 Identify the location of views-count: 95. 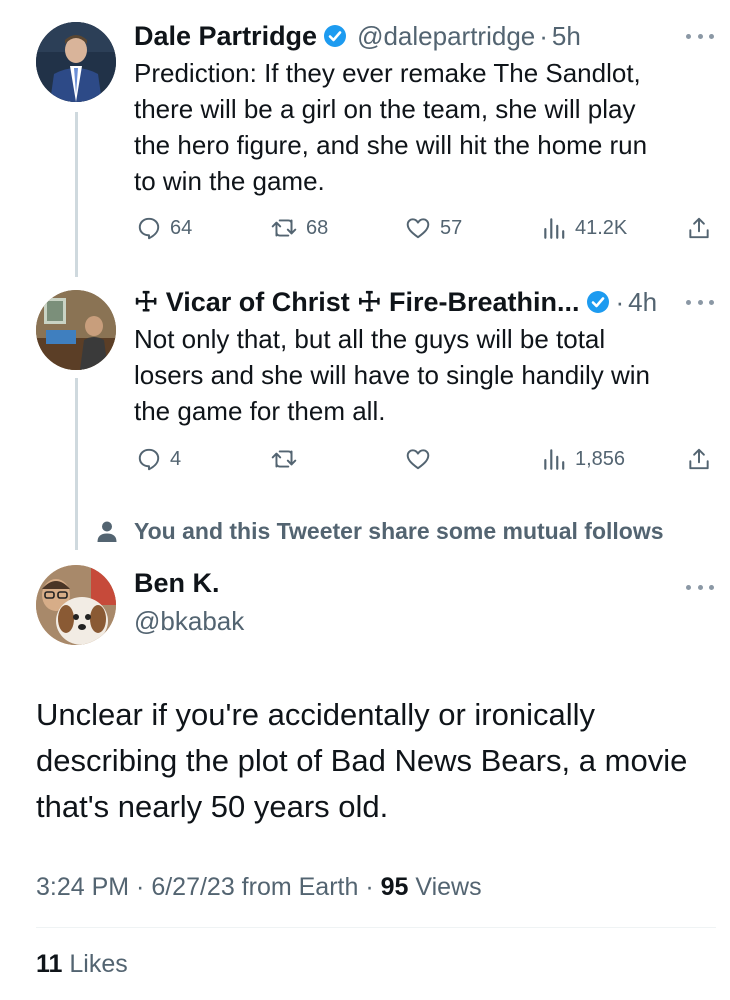
(394, 887).